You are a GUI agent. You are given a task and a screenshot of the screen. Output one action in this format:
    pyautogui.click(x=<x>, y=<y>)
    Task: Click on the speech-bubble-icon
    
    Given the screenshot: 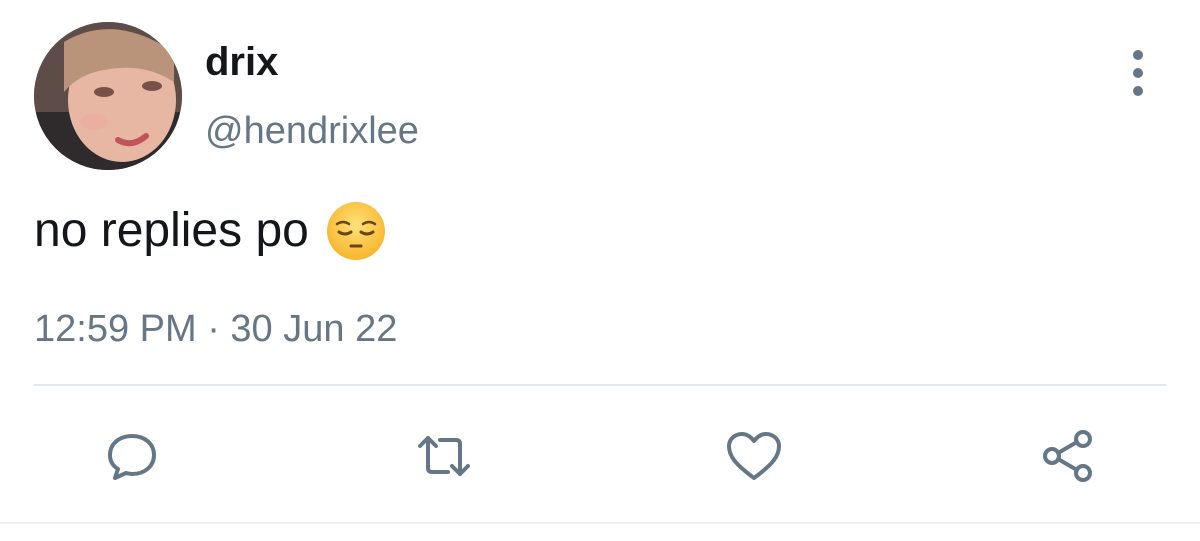 What is the action you would take?
    pyautogui.click(x=132, y=457)
    